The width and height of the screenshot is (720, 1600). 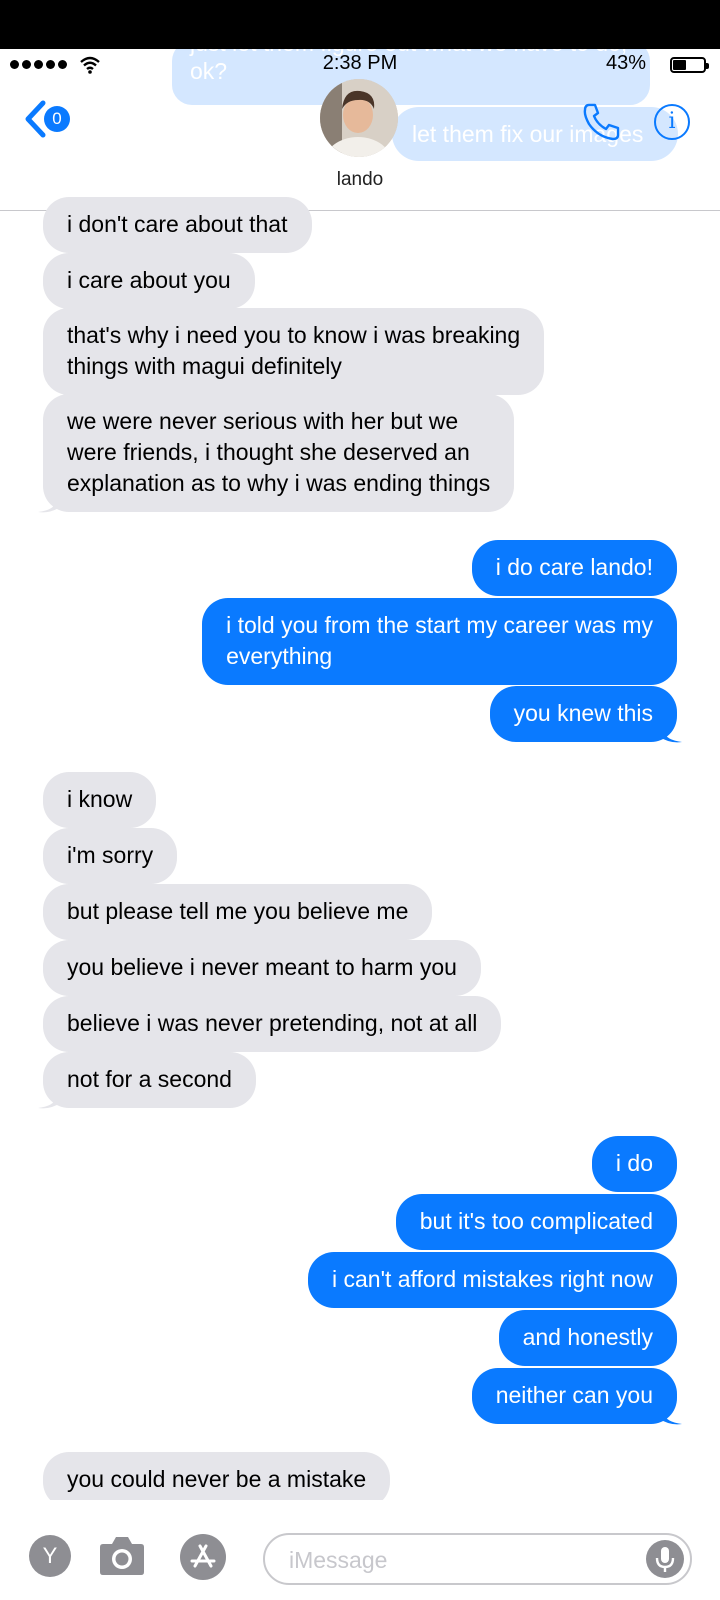 I want to click on incoming-message-bubble: i care about you, so click(x=149, y=281).